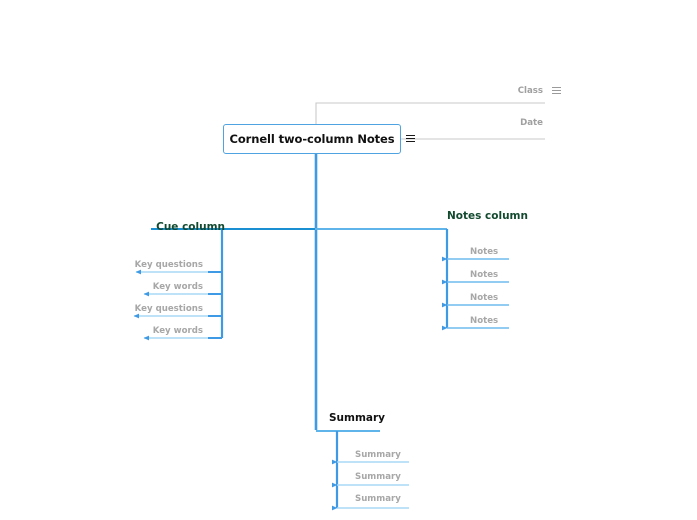 This screenshot has width=697, height=520. What do you see at coordinates (530, 91) in the screenshot?
I see `meta-label-class: Class` at bounding box center [530, 91].